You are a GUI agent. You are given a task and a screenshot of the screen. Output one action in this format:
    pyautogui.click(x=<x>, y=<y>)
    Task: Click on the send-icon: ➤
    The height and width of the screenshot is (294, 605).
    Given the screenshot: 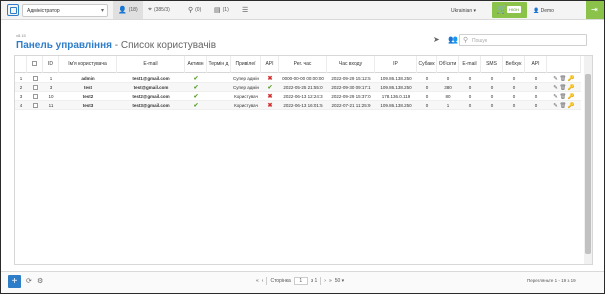 What is the action you would take?
    pyautogui.click(x=438, y=40)
    